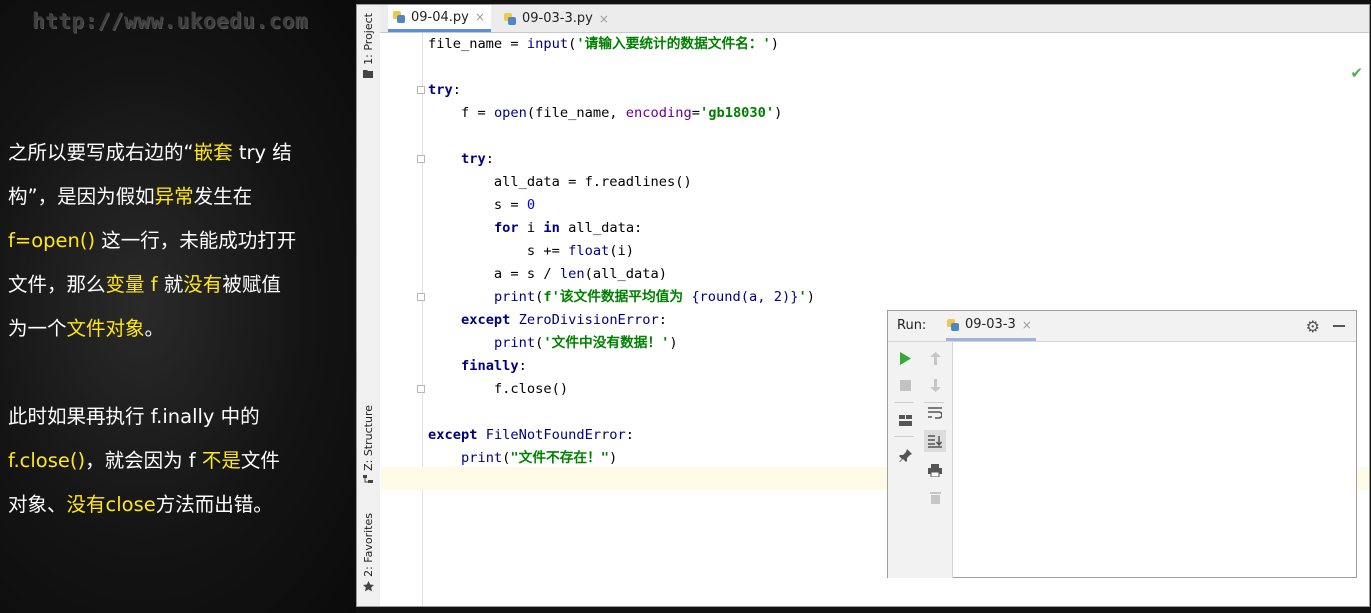 Image resolution: width=1371 pixels, height=613 pixels. I want to click on scroll-up-button, so click(935, 358).